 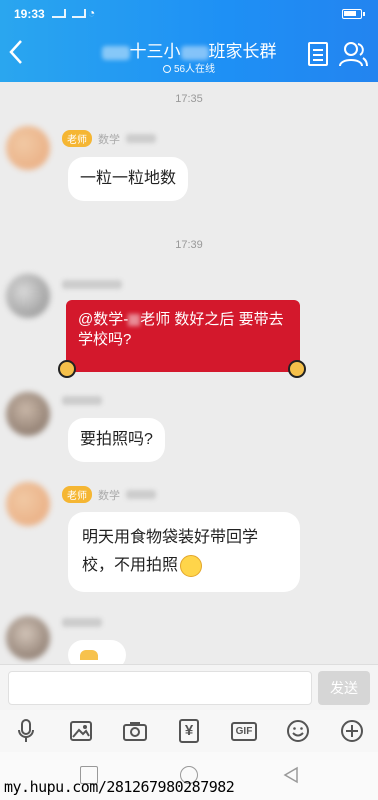 I want to click on wifi-icon: ◔, so click(x=92, y=13).